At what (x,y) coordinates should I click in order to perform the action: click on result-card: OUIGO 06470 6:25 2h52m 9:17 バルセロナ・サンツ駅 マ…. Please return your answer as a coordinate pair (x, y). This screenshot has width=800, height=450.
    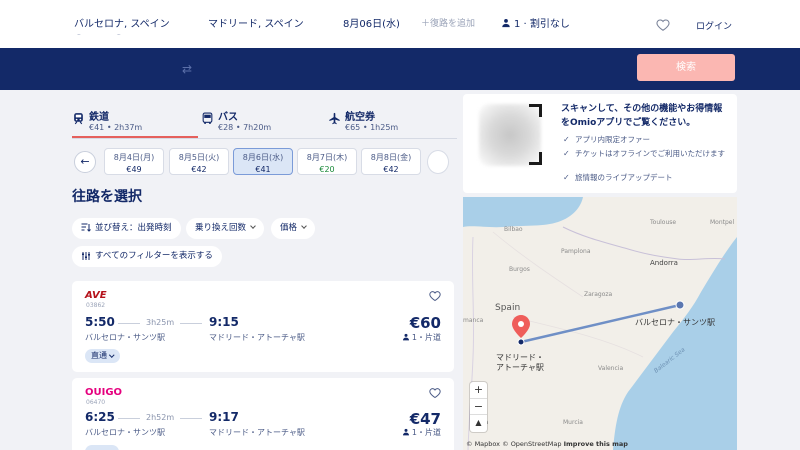
    Looking at the image, I should click on (263, 414).